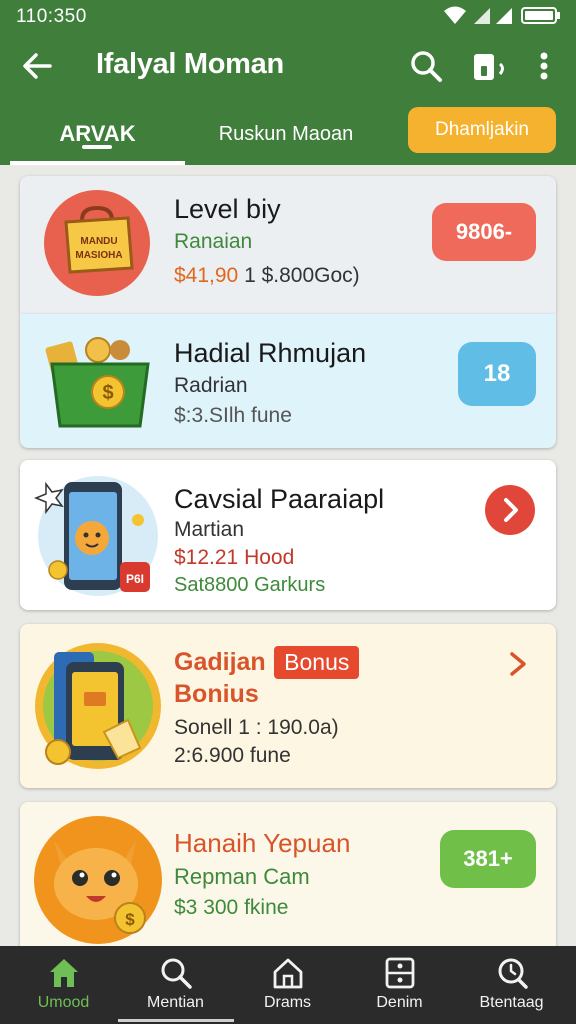 The image size is (576, 1024). I want to click on svg-text: MANDU, so click(98, 241).